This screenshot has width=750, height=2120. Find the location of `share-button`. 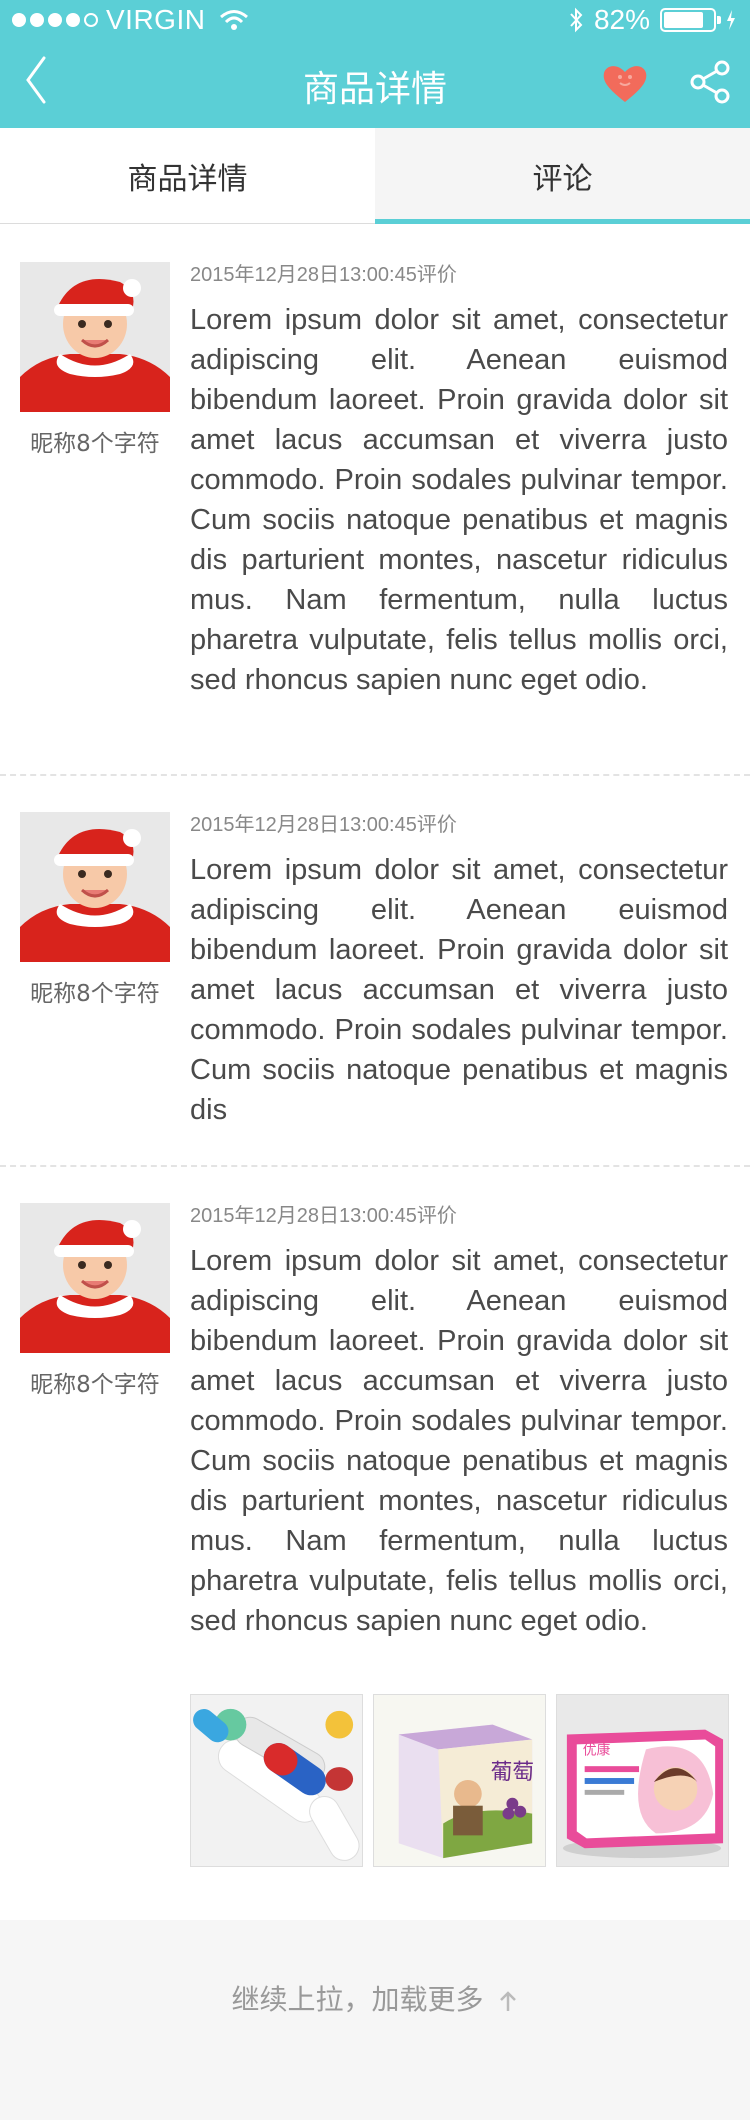

share-button is located at coordinates (710, 82).